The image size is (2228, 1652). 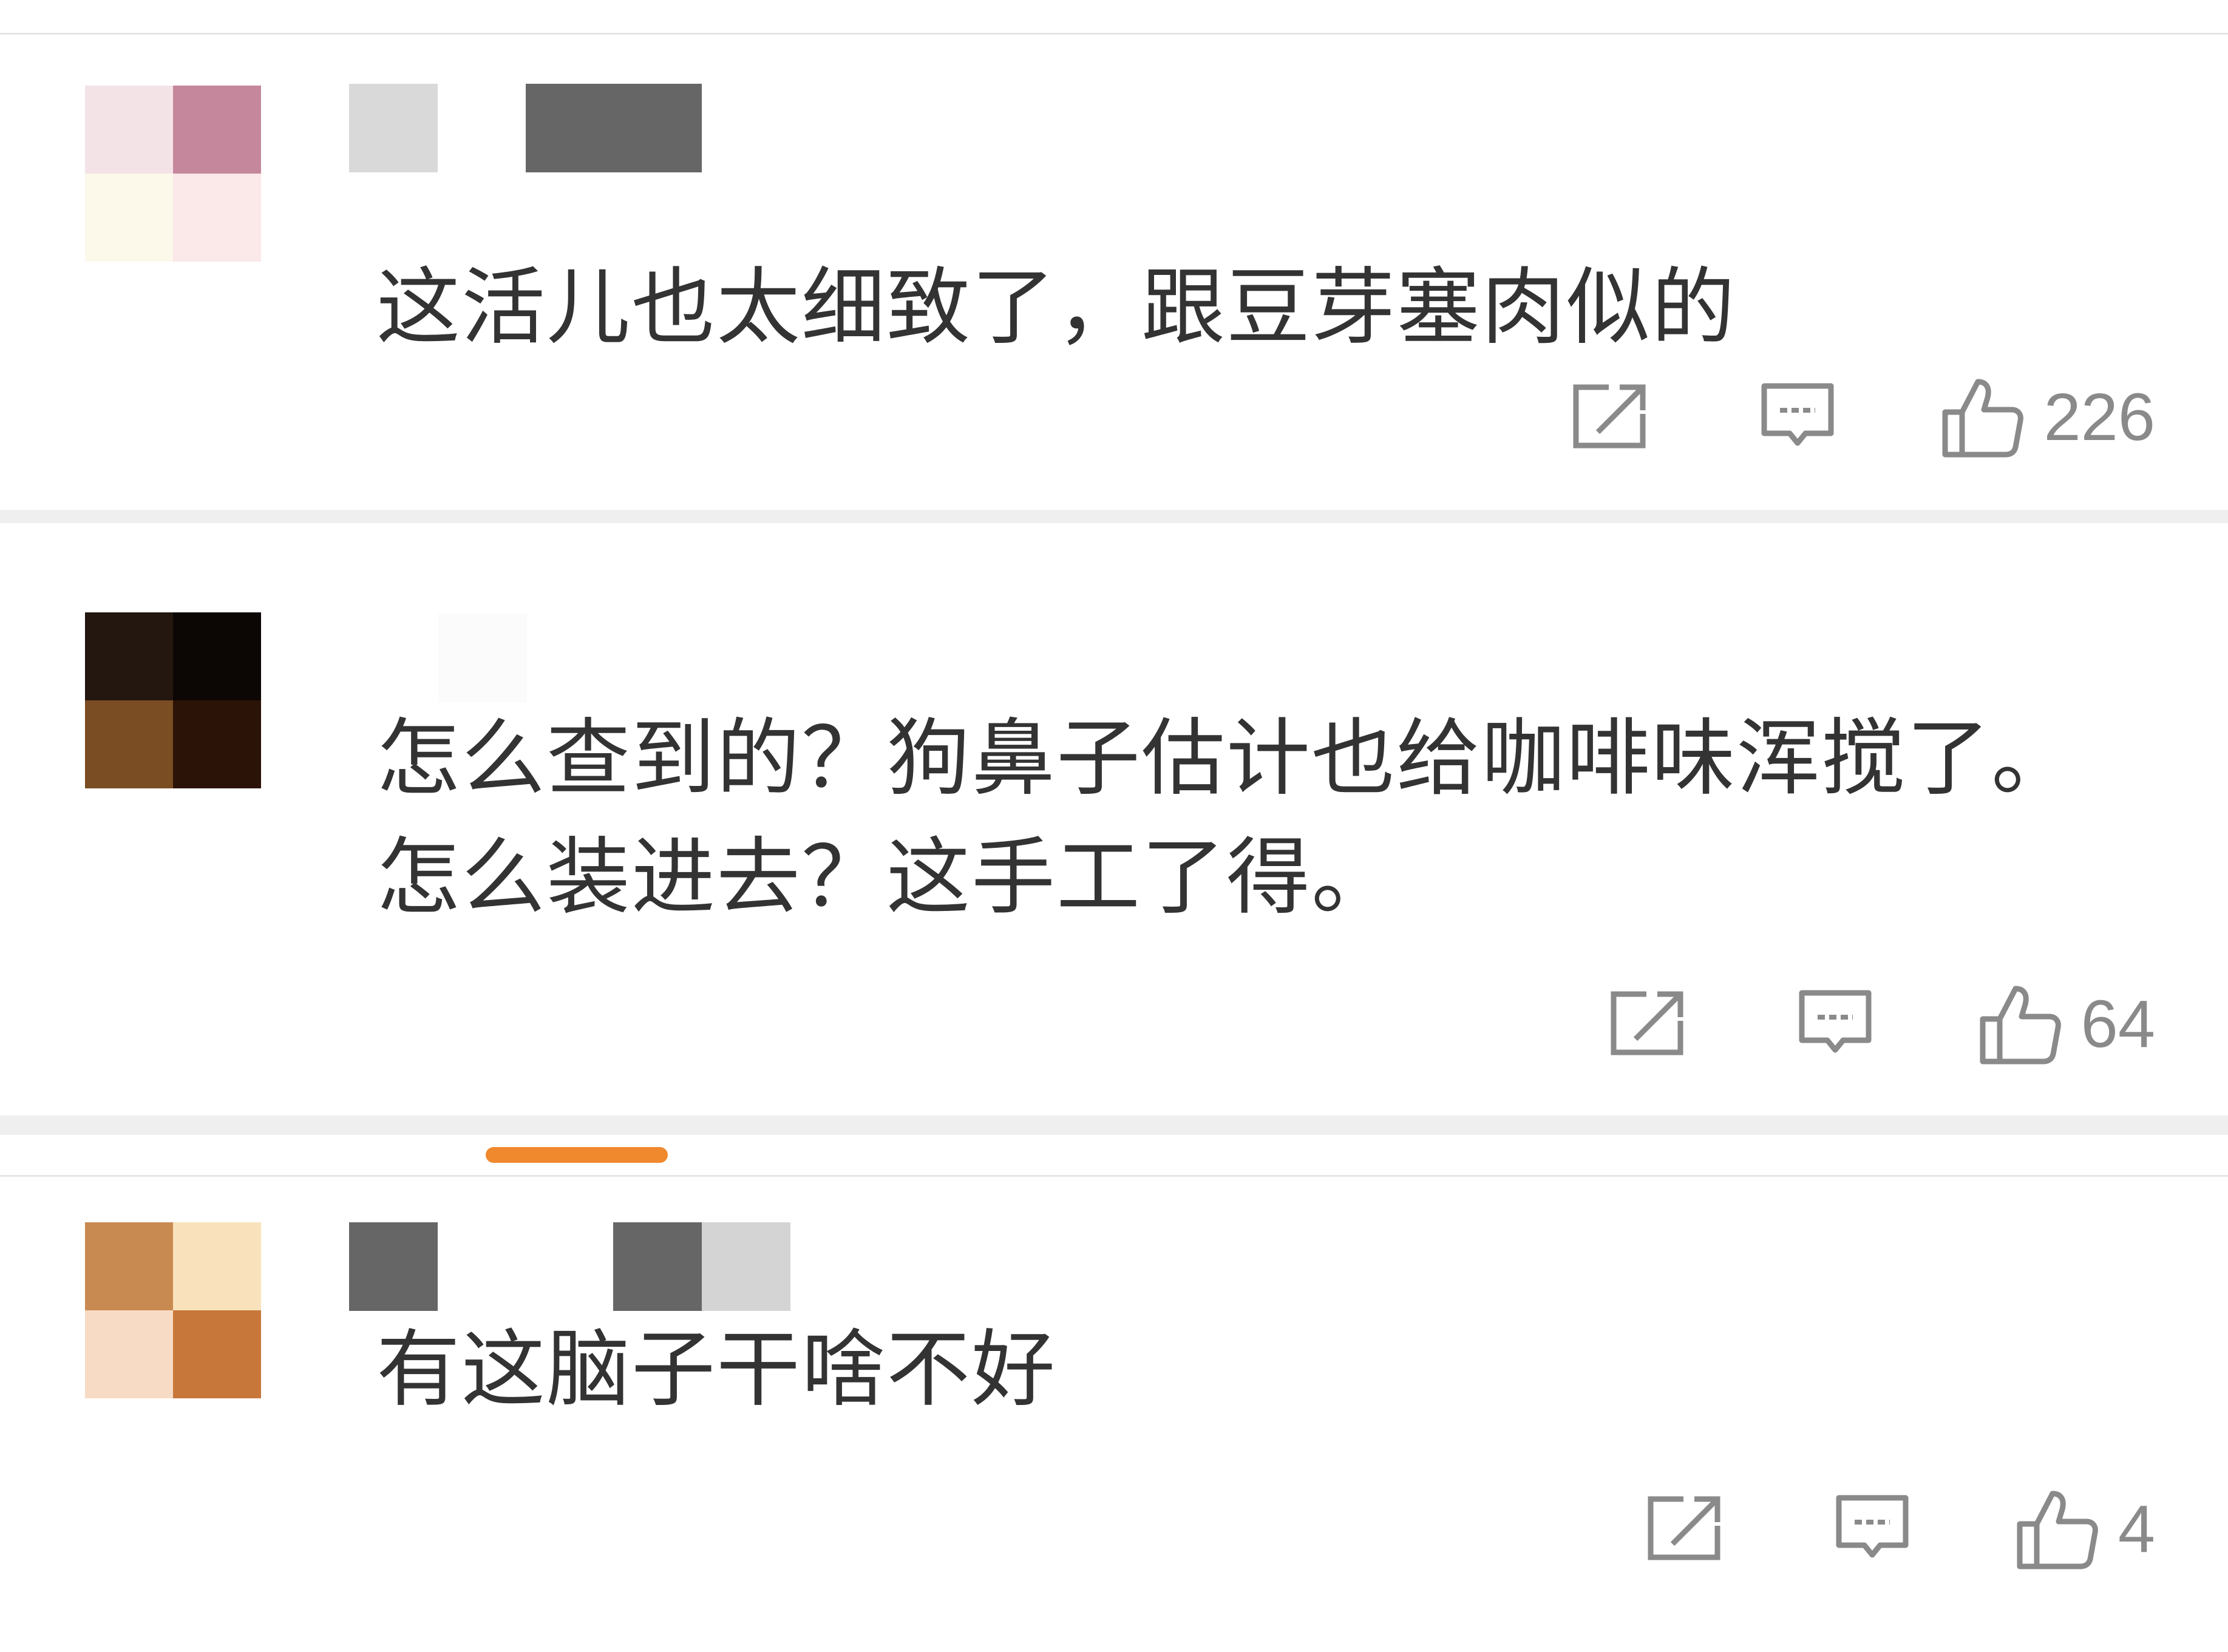 I want to click on comment-actions: 4, so click(x=1898, y=1529).